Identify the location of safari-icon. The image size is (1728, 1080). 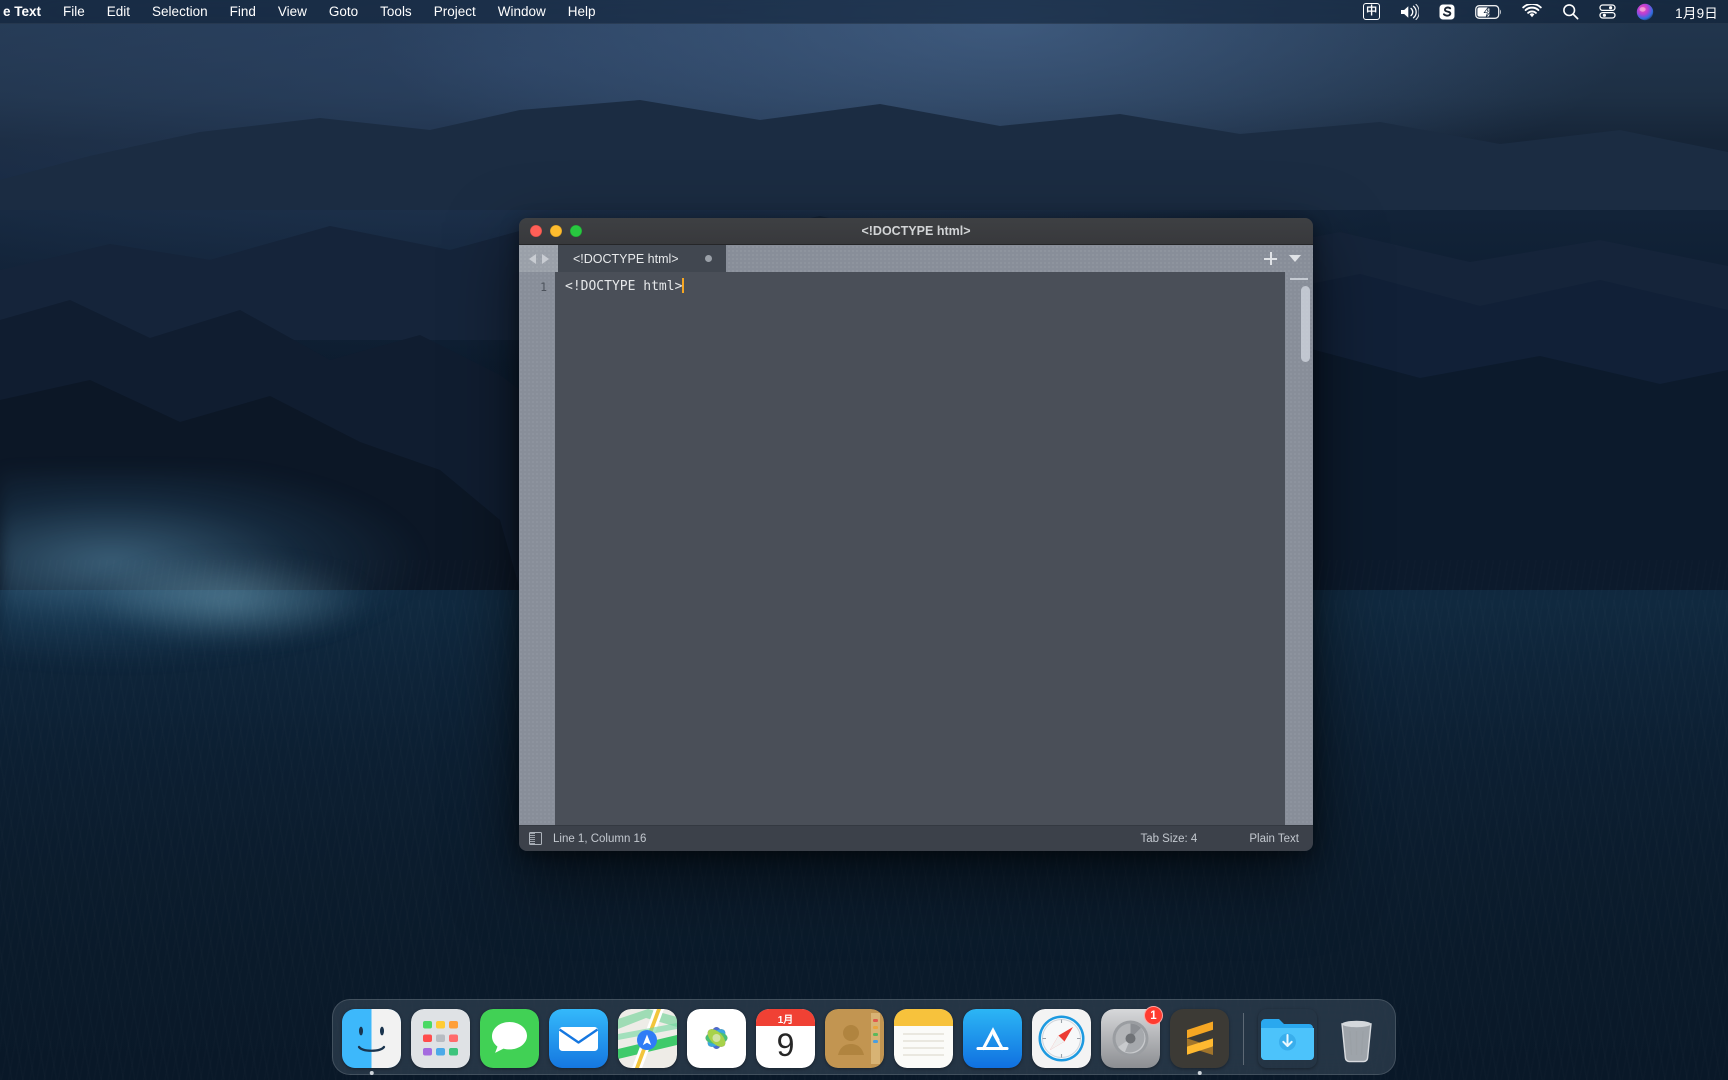
(1061, 1038).